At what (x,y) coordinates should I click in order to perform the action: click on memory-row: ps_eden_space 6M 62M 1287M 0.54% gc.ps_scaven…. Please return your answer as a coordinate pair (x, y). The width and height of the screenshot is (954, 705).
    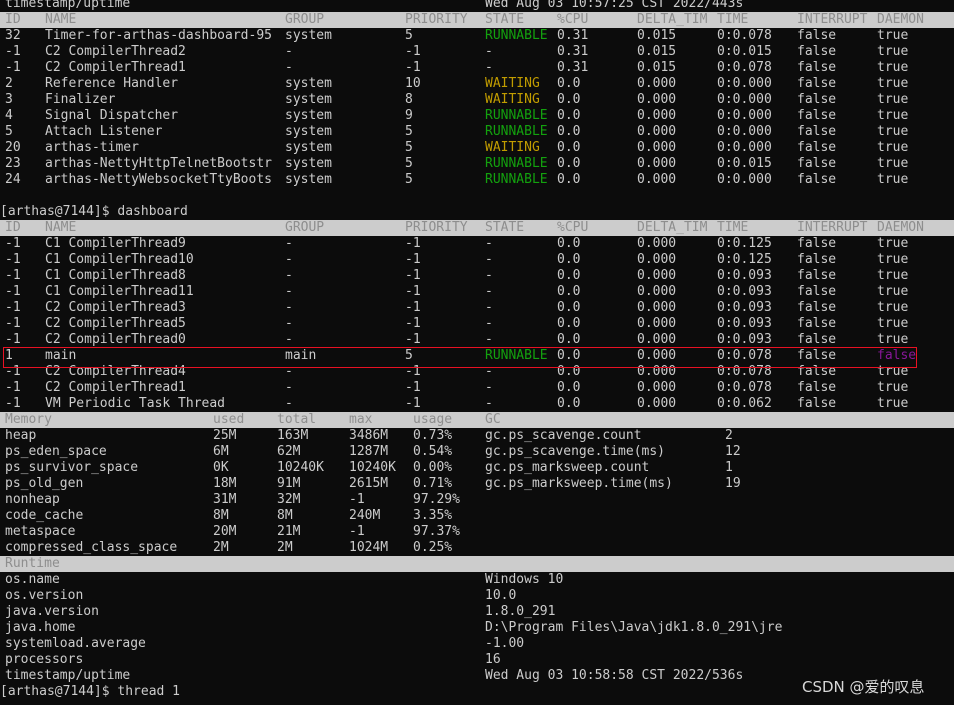
    Looking at the image, I should click on (477, 452).